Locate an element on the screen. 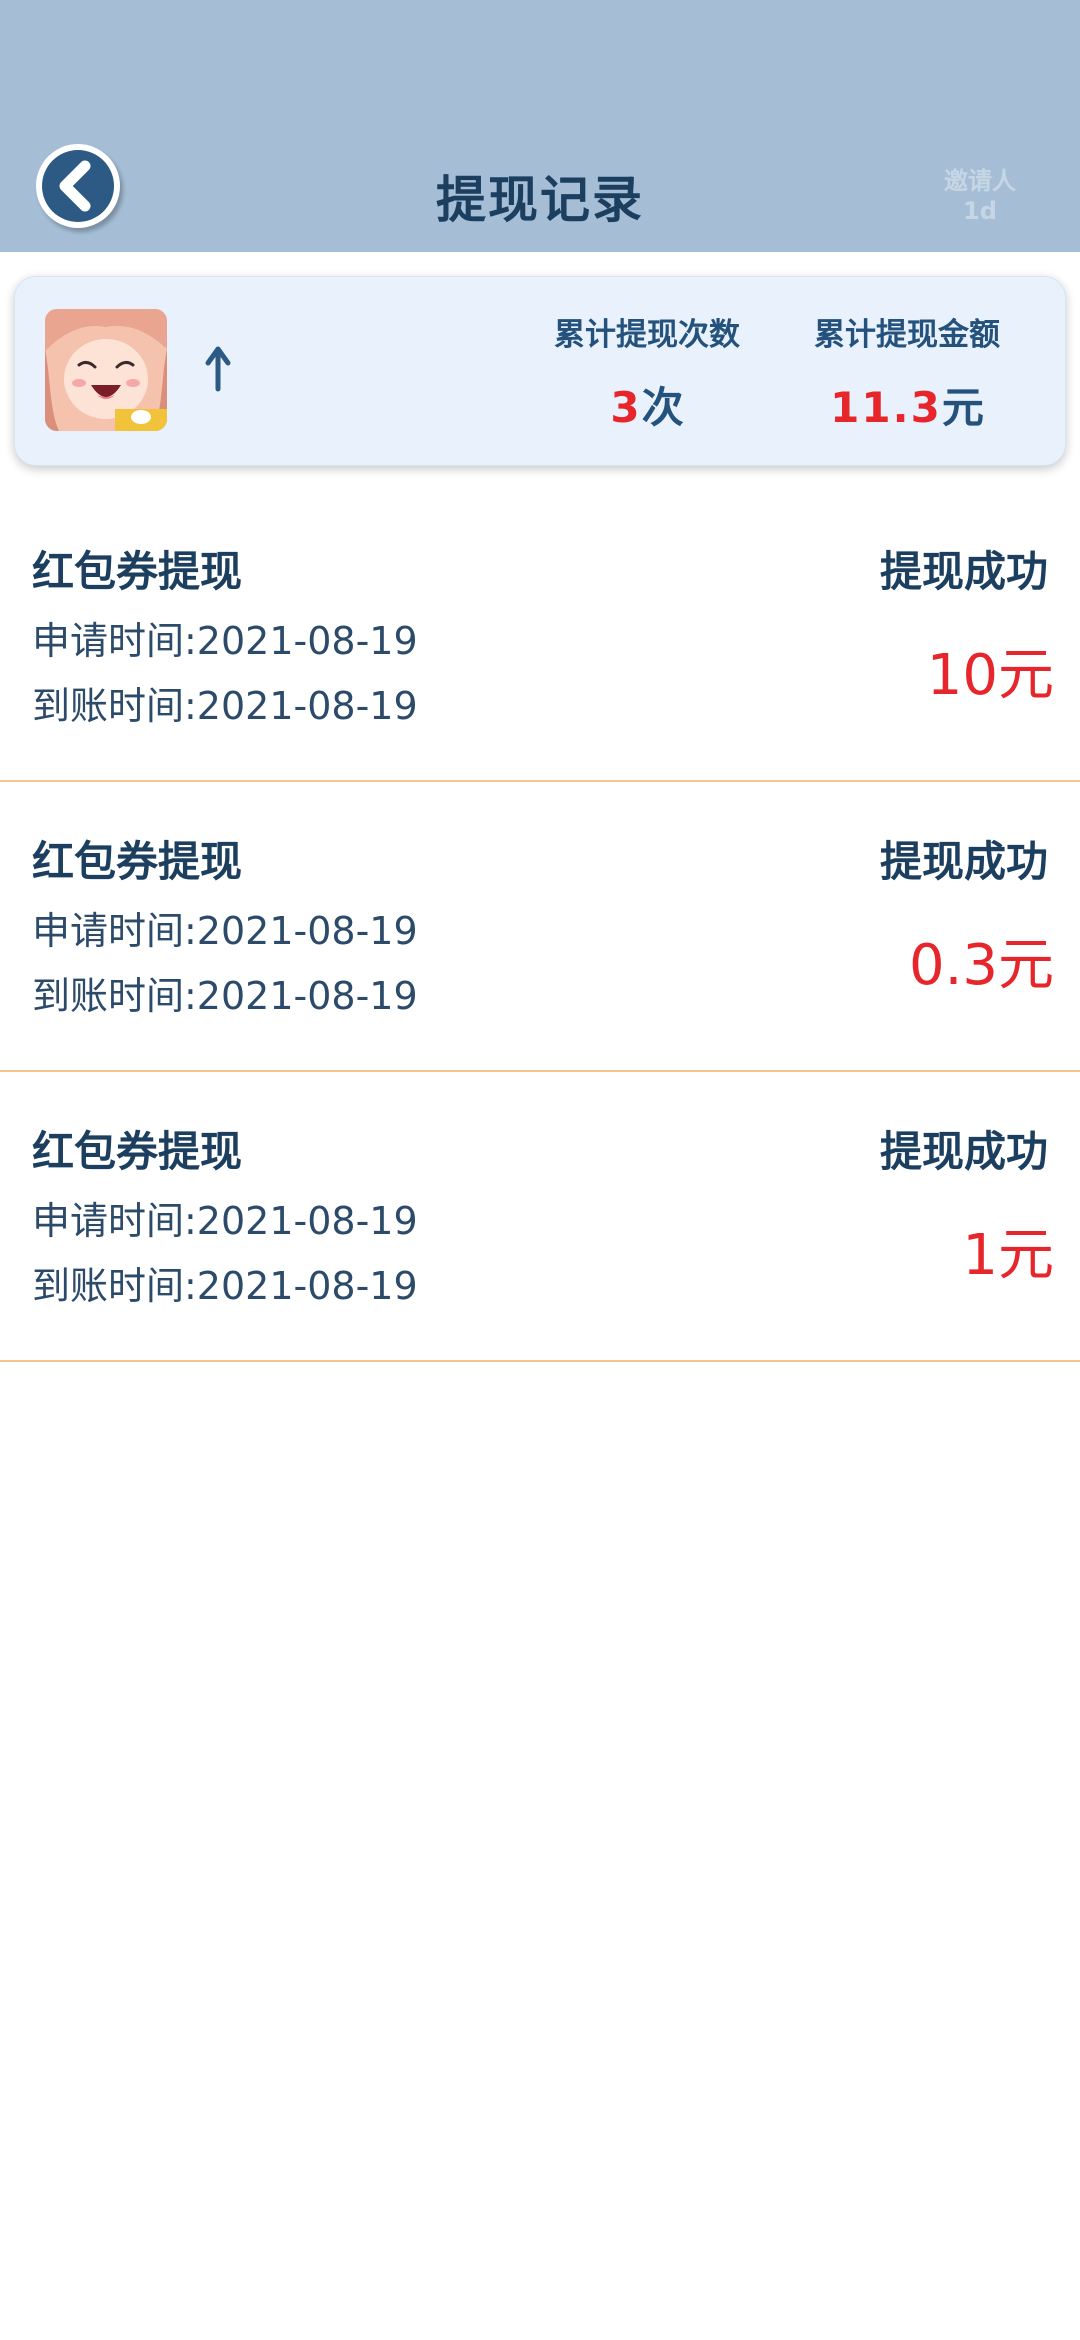 This screenshot has height=2340, width=1080. record-amount: 0.3元 is located at coordinates (981, 965).